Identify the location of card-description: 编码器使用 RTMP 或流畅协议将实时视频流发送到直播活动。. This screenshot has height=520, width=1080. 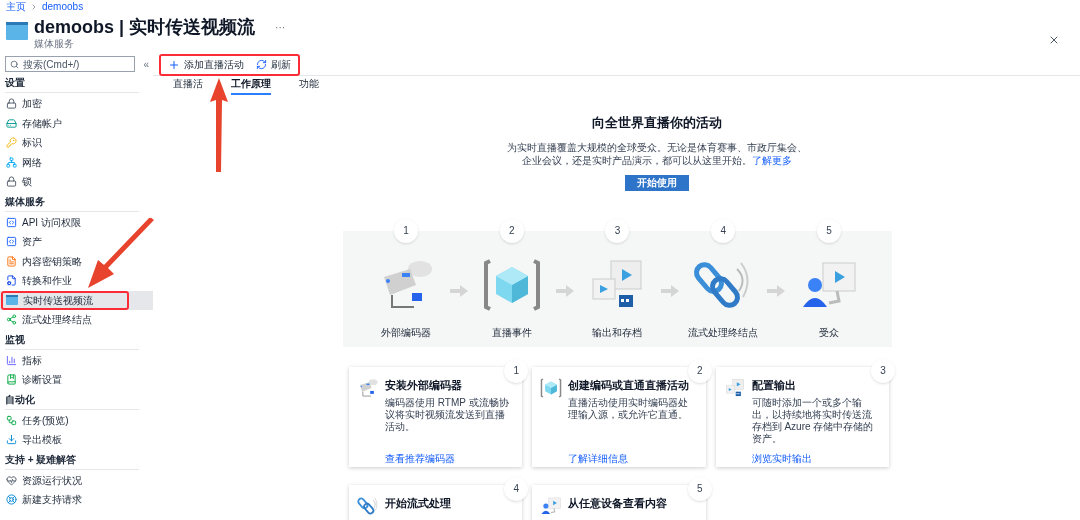
(447, 415).